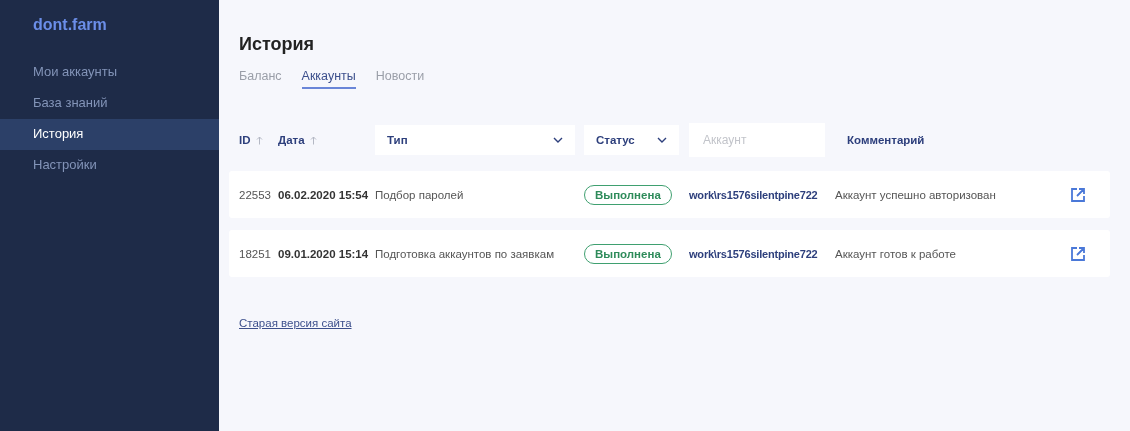 The height and width of the screenshot is (431, 1130). I want to click on old-site-link: Старая версия сайта, so click(295, 323).